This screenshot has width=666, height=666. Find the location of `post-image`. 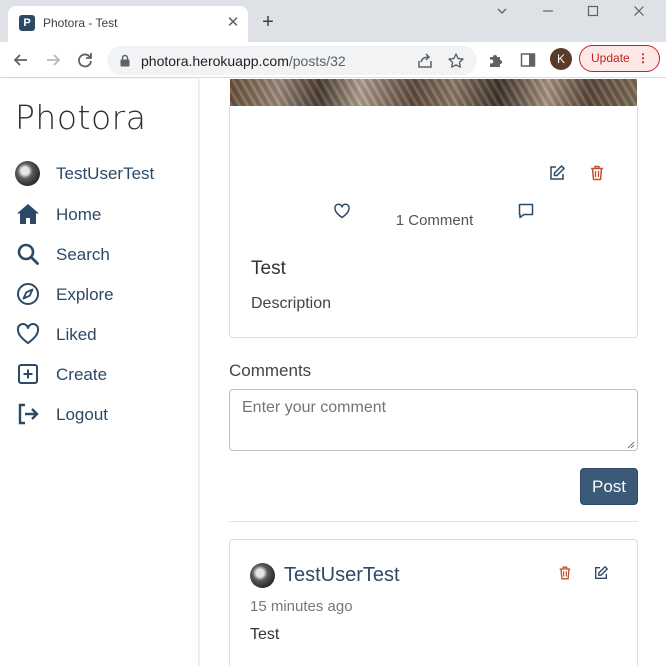

post-image is located at coordinates (433, 92).